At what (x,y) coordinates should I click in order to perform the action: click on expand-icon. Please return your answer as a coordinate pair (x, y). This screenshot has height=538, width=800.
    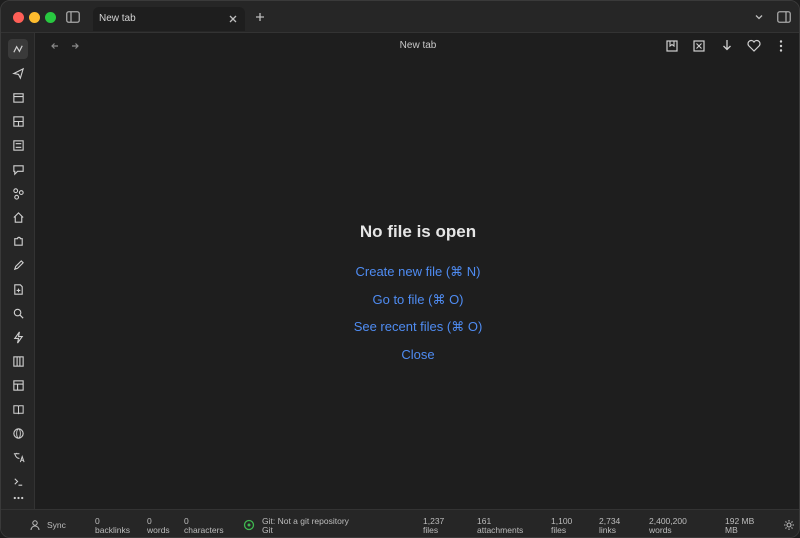
    Looking at the image, I should click on (699, 46).